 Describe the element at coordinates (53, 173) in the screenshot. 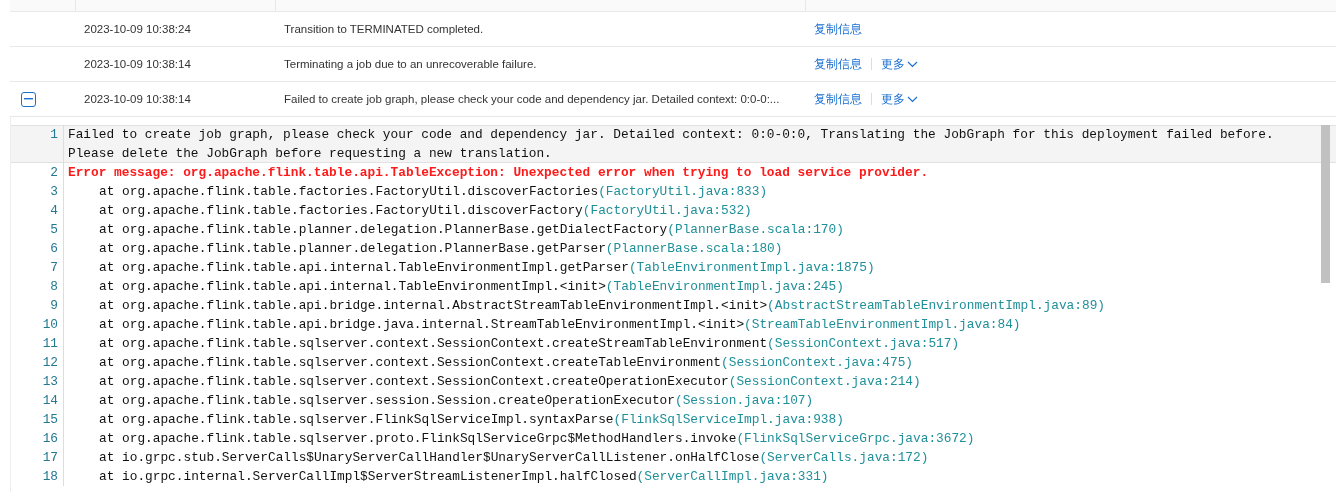

I see `line-number: 2` at that location.